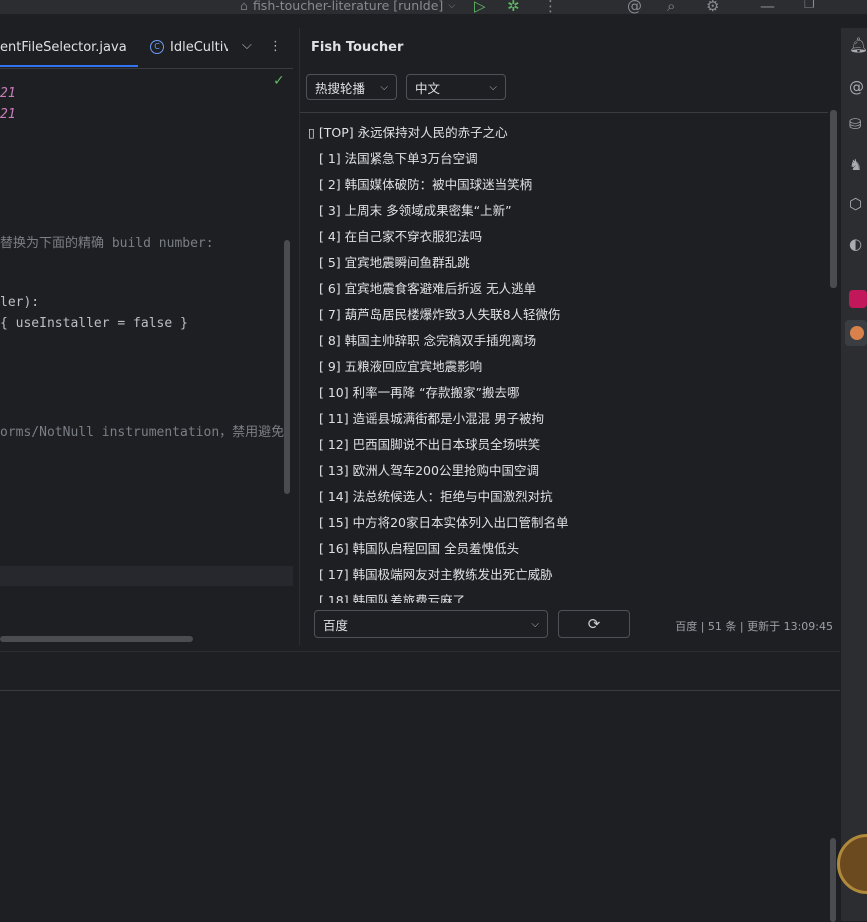 The image size is (867, 922). I want to click on code-line: orms/NotNull instrumentation，禁用避免, so click(142, 430).